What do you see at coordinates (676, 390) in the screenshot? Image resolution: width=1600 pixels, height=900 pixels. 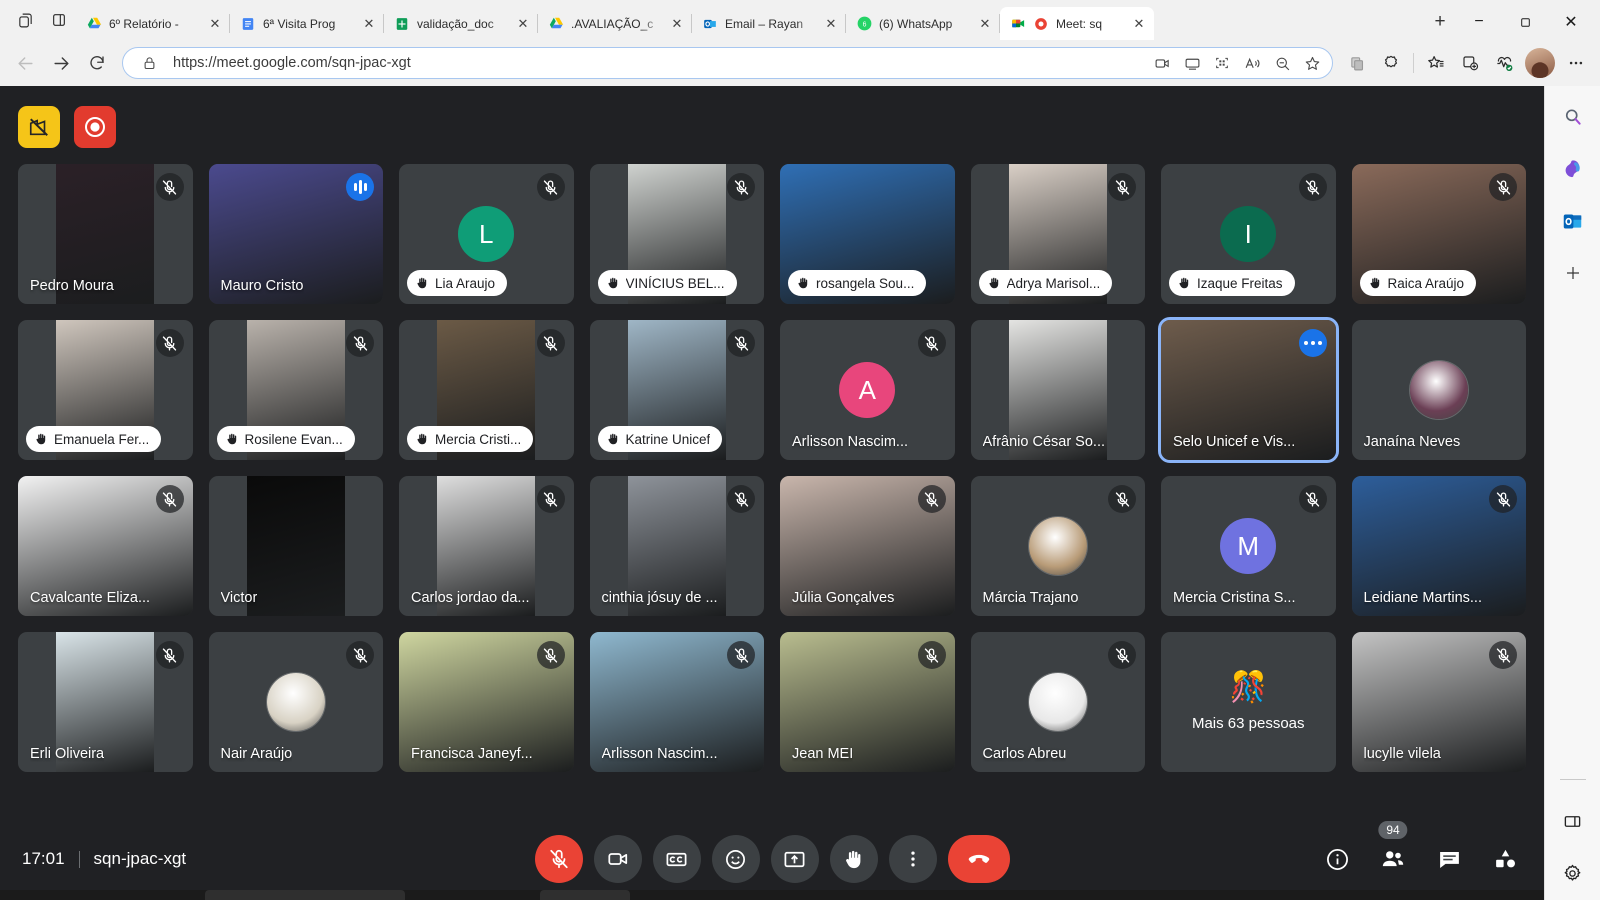 I see `participant-tile: Katrine Unicef` at bounding box center [676, 390].